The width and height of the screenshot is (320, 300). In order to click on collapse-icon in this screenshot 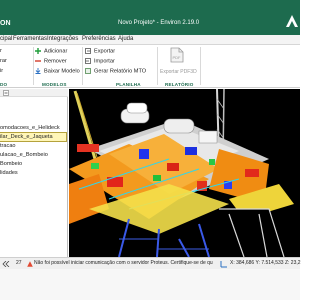, I will do `click(6, 93)`.